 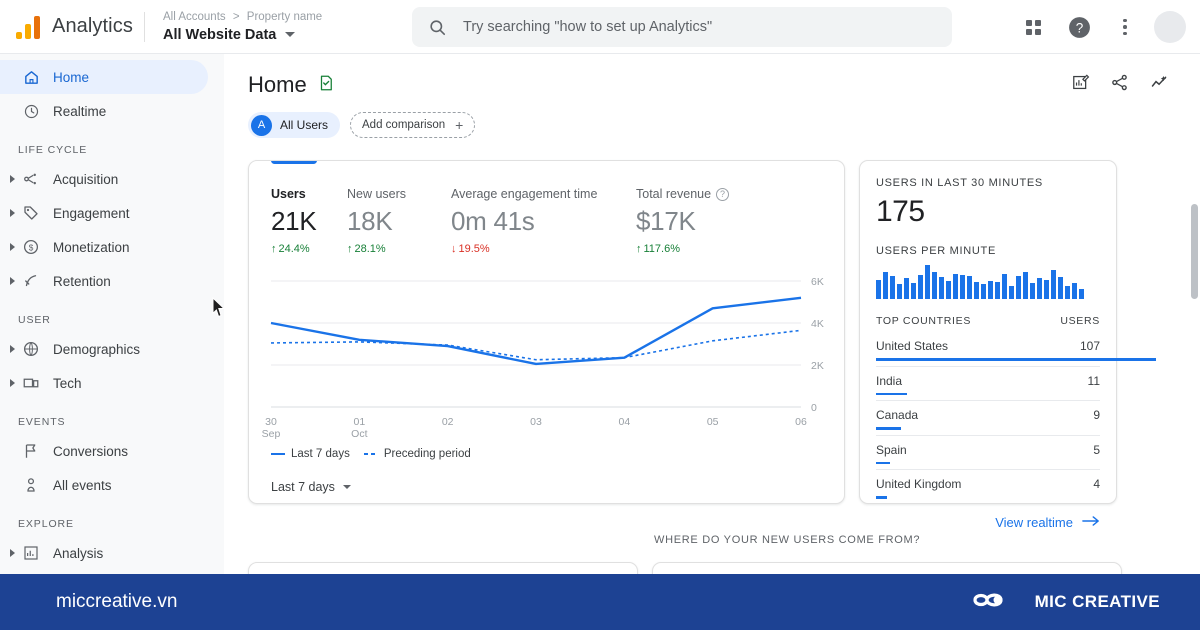 What do you see at coordinates (1091, 522) in the screenshot?
I see `arrow-right-icon` at bounding box center [1091, 522].